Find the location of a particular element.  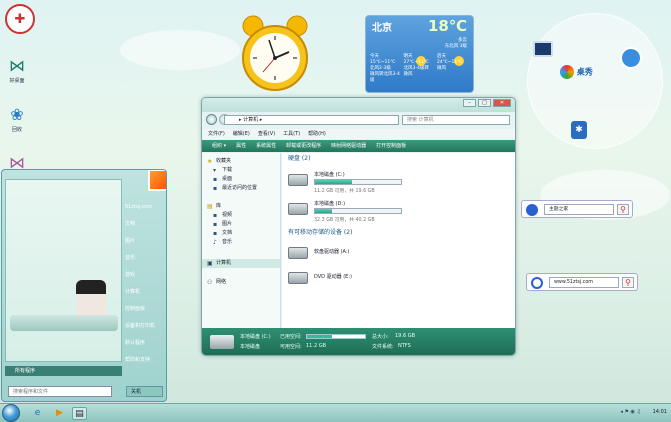

drive-c: 本地磁盘 (C:) 11.2 GB 可用，共 19.6 GB is located at coordinates (348, 183).